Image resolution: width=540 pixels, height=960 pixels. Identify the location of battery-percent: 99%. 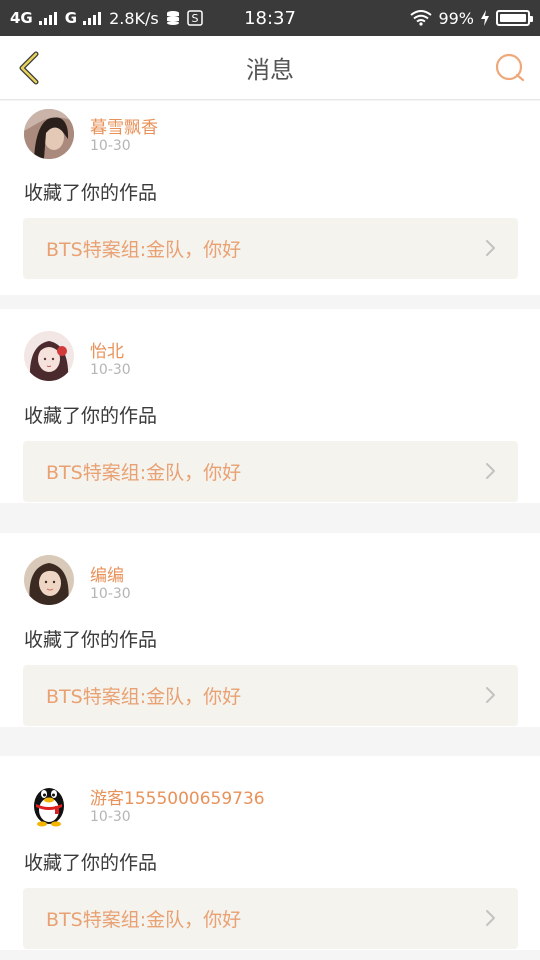
(456, 18).